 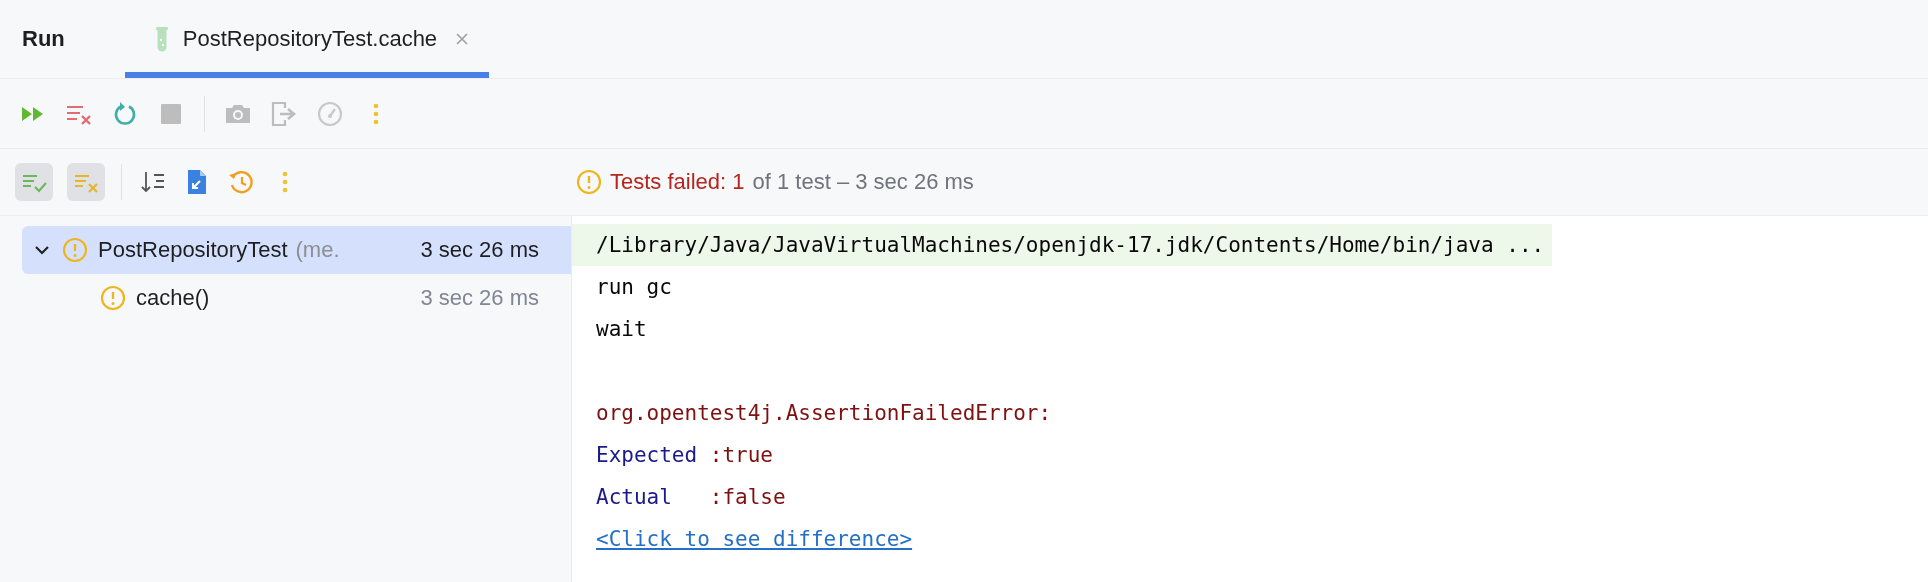 What do you see at coordinates (634, 287) in the screenshot?
I see `output-line: run gc` at bounding box center [634, 287].